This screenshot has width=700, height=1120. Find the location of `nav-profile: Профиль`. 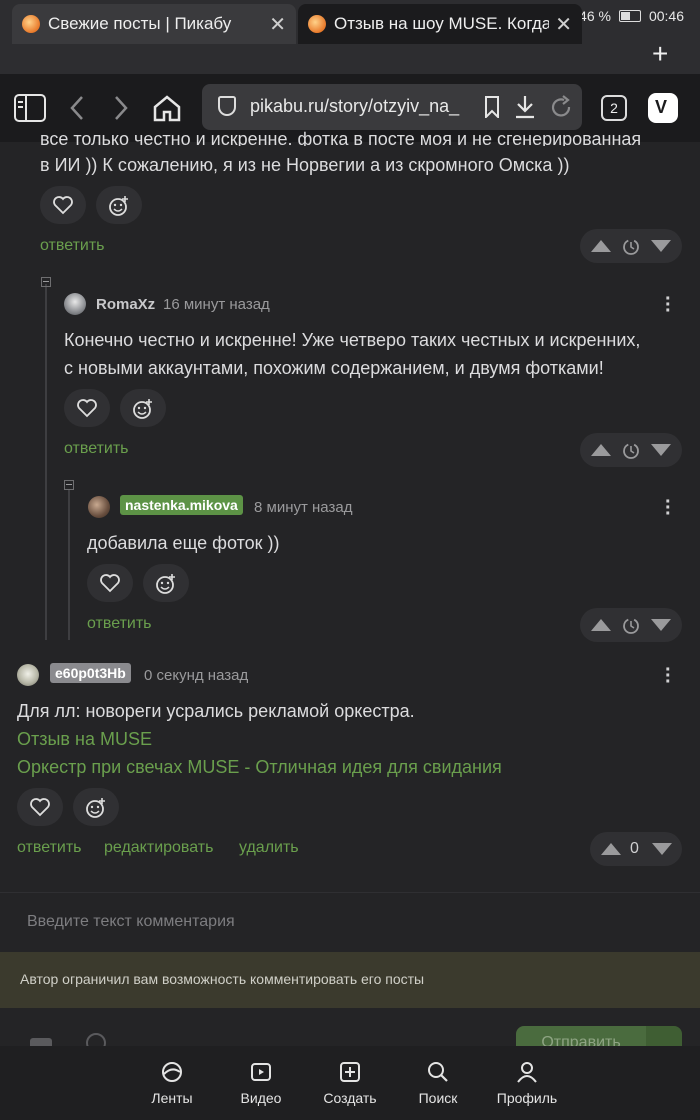

nav-profile: Профиль is located at coordinates (527, 1083).